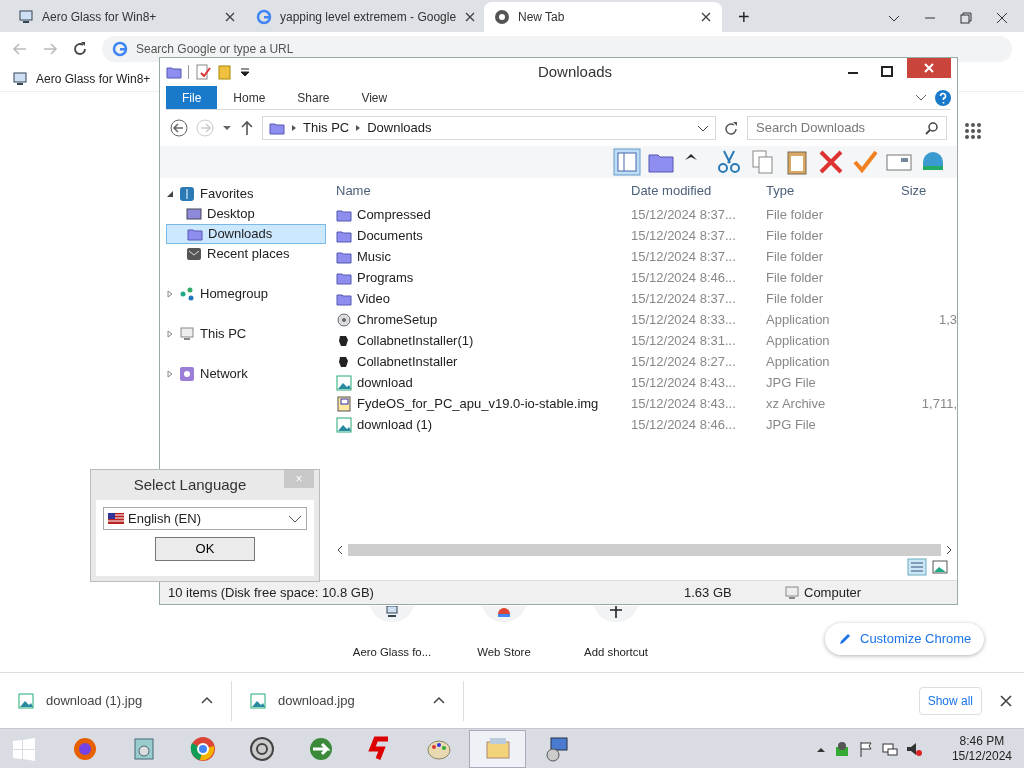 Image resolution: width=1024 pixels, height=768 pixels. Describe the element at coordinates (170, 194) in the screenshot. I see `expanded-triangle-icon` at that location.